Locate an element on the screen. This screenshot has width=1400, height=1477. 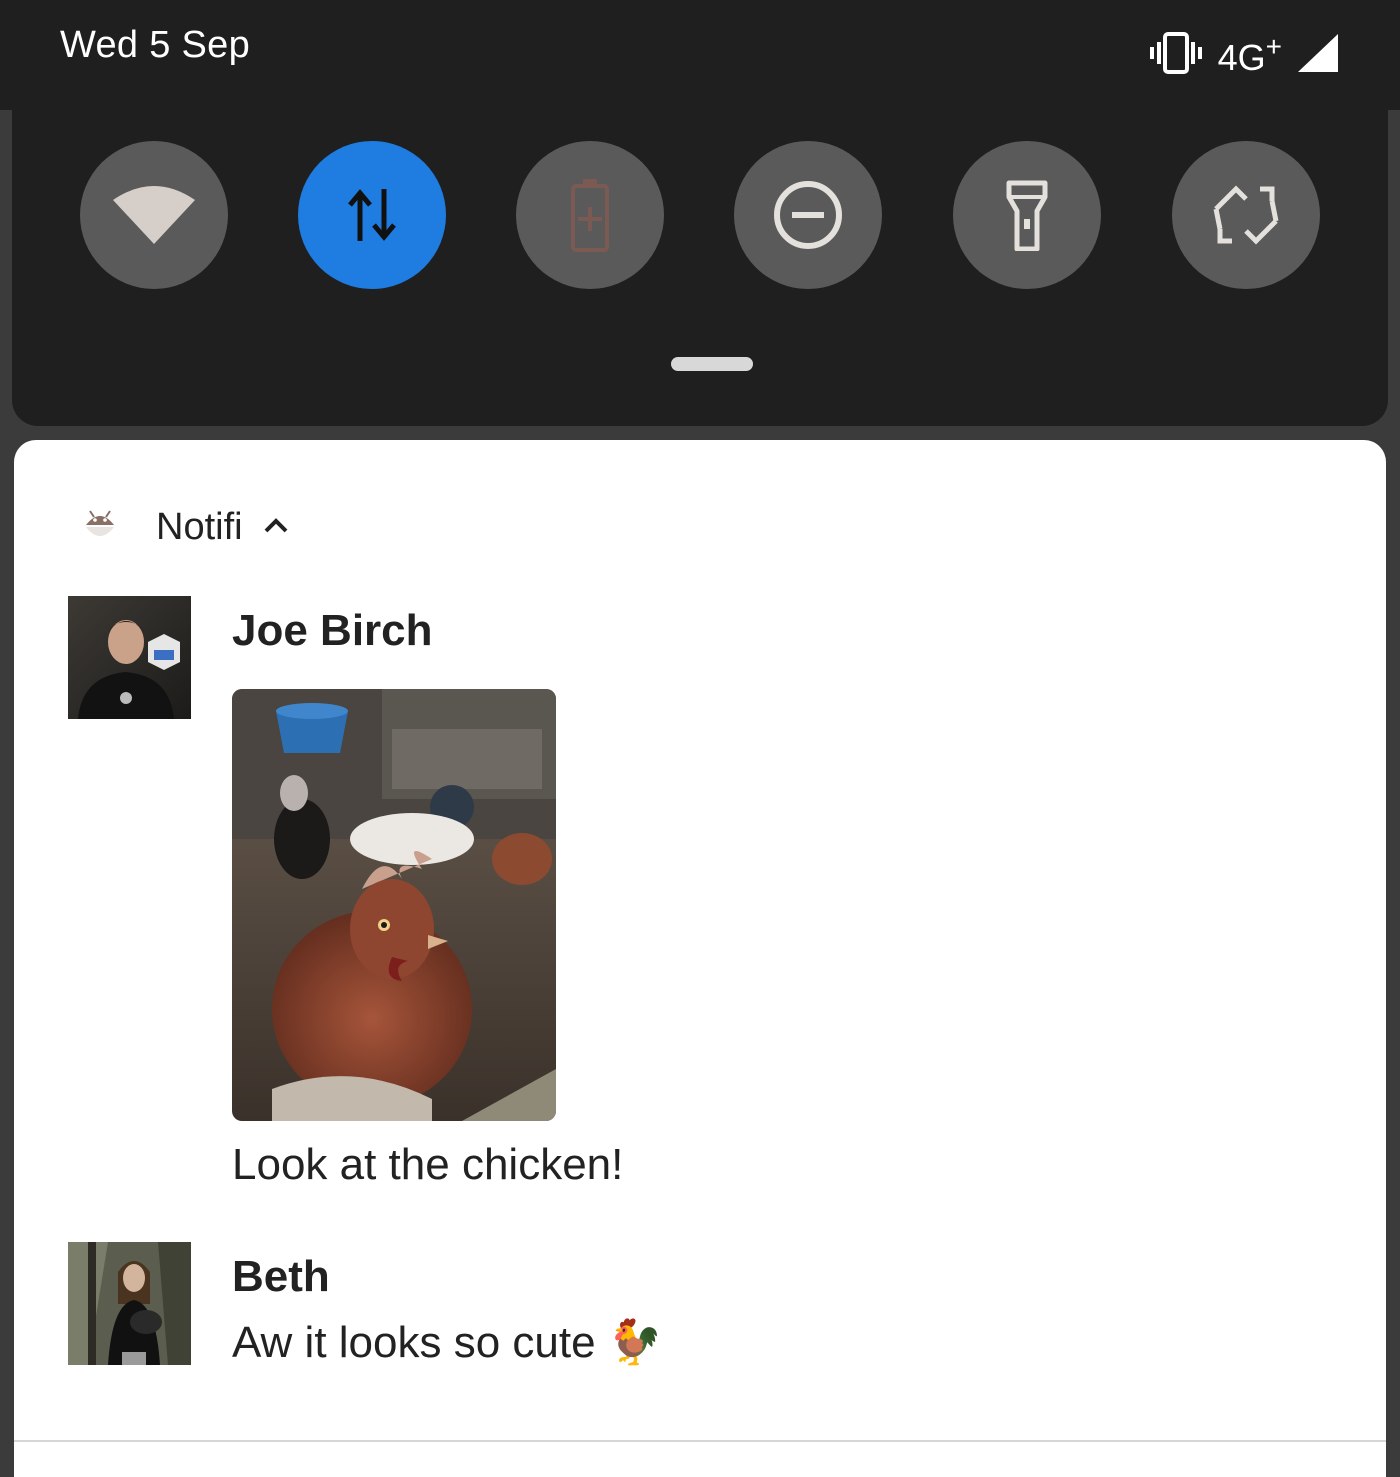
battery-plus-icon is located at coordinates (590, 215).